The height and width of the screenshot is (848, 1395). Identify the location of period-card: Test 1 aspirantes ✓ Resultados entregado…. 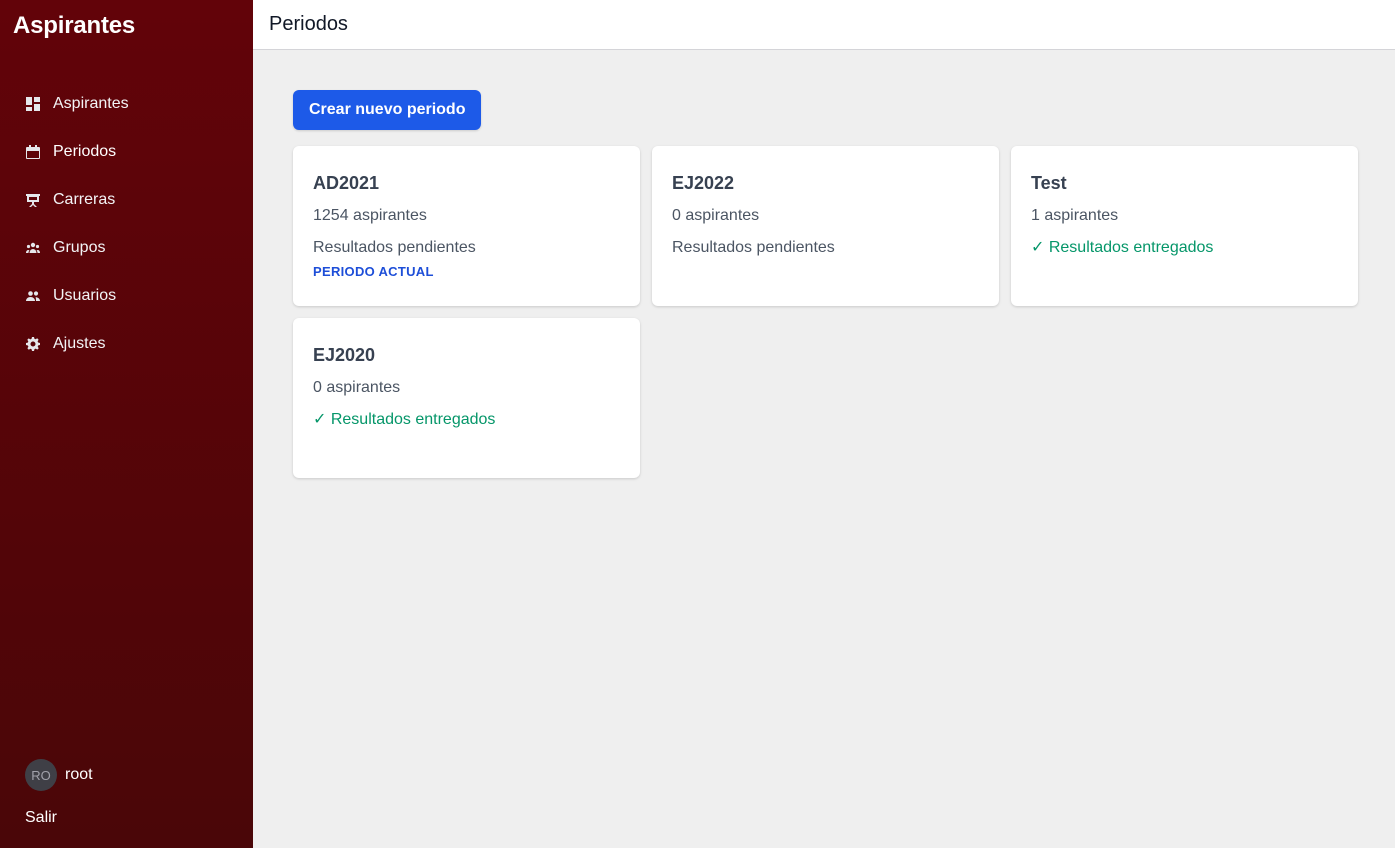
(1184, 226).